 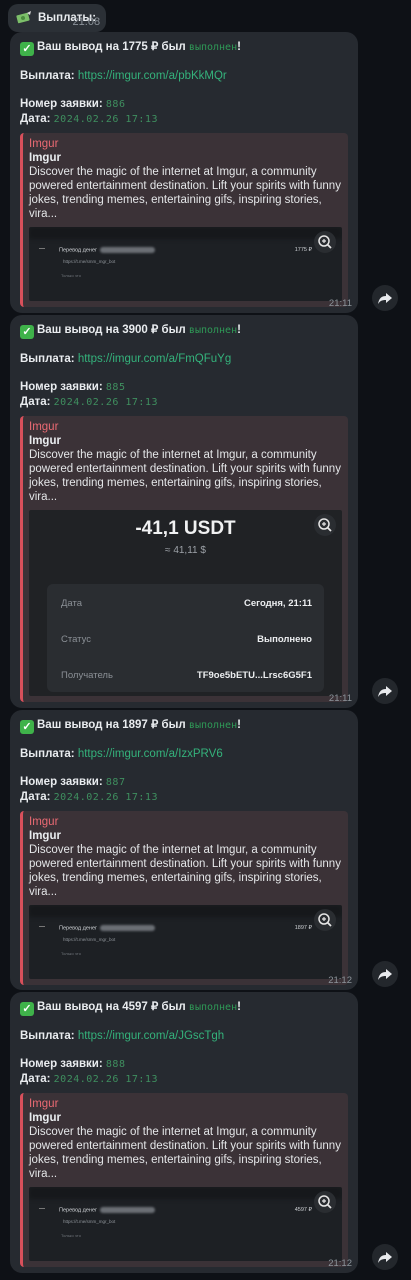 I want to click on payout-line: Выплата: https://imgur.com/a/IzxPRV6, so click(x=121, y=754).